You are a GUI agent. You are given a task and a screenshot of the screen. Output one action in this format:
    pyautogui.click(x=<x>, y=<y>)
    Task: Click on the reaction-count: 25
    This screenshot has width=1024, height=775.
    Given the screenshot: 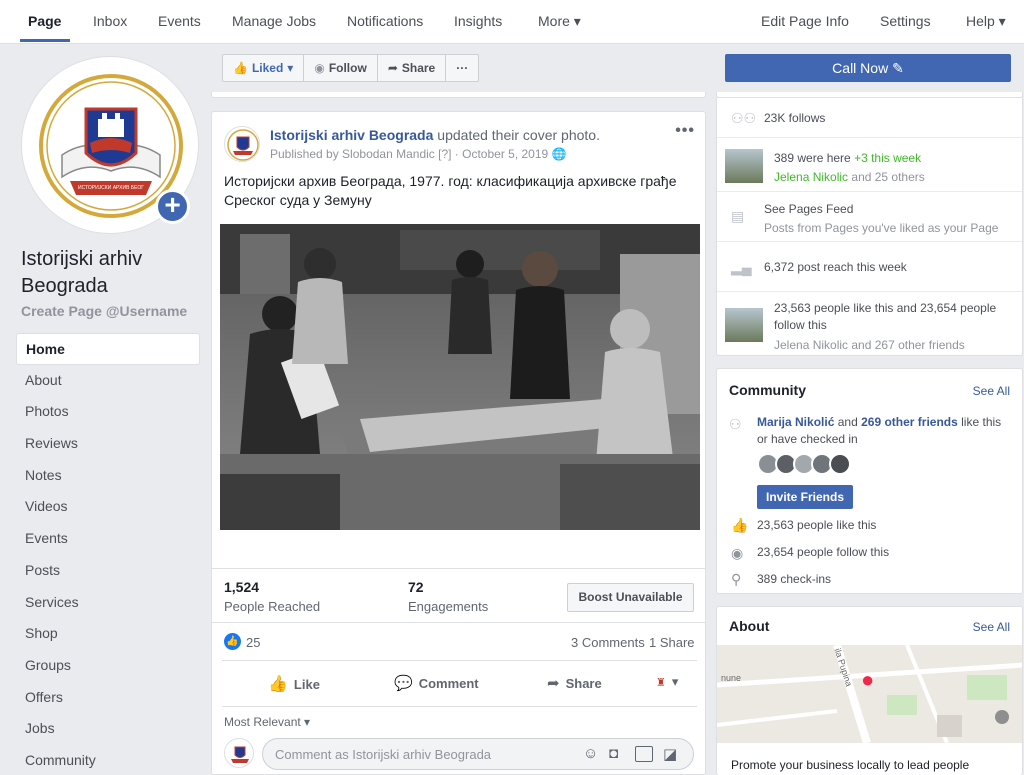 What is the action you would take?
    pyautogui.click(x=253, y=642)
    